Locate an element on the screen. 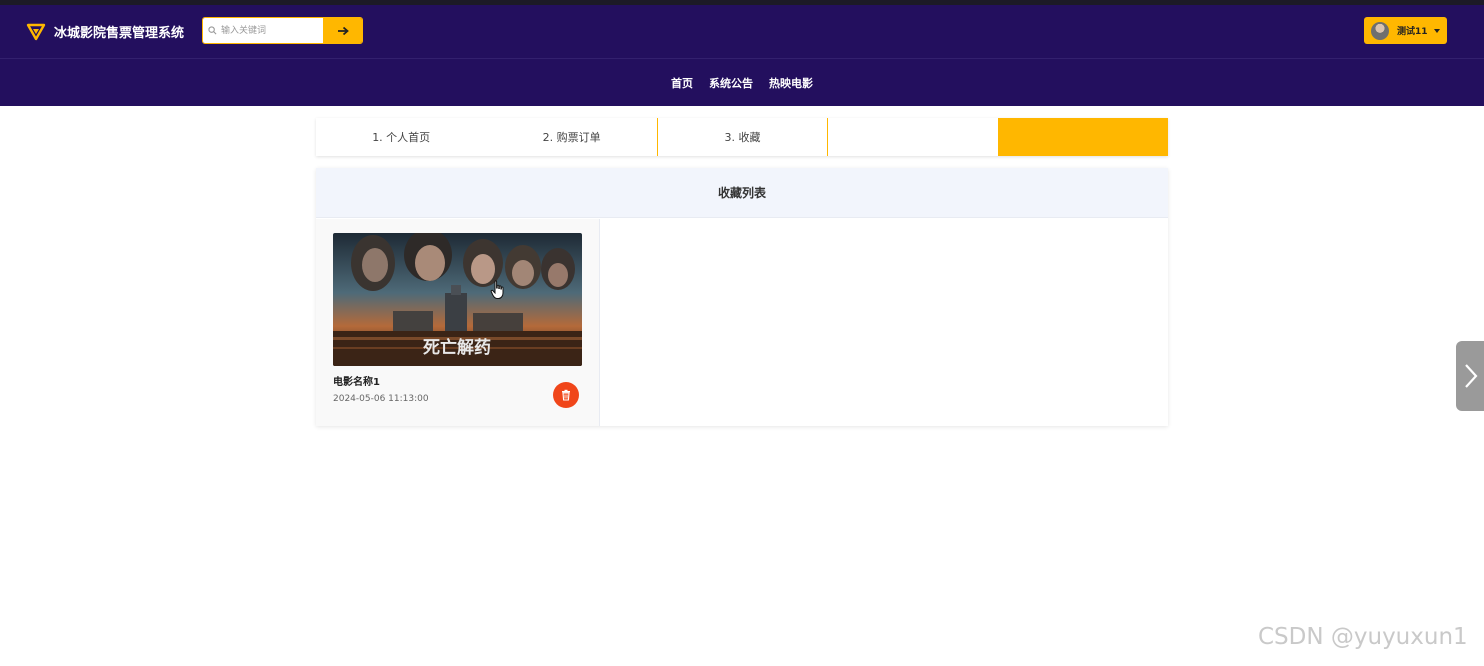 The height and width of the screenshot is (666, 1484). next-arrow-button is located at coordinates (1470, 376).